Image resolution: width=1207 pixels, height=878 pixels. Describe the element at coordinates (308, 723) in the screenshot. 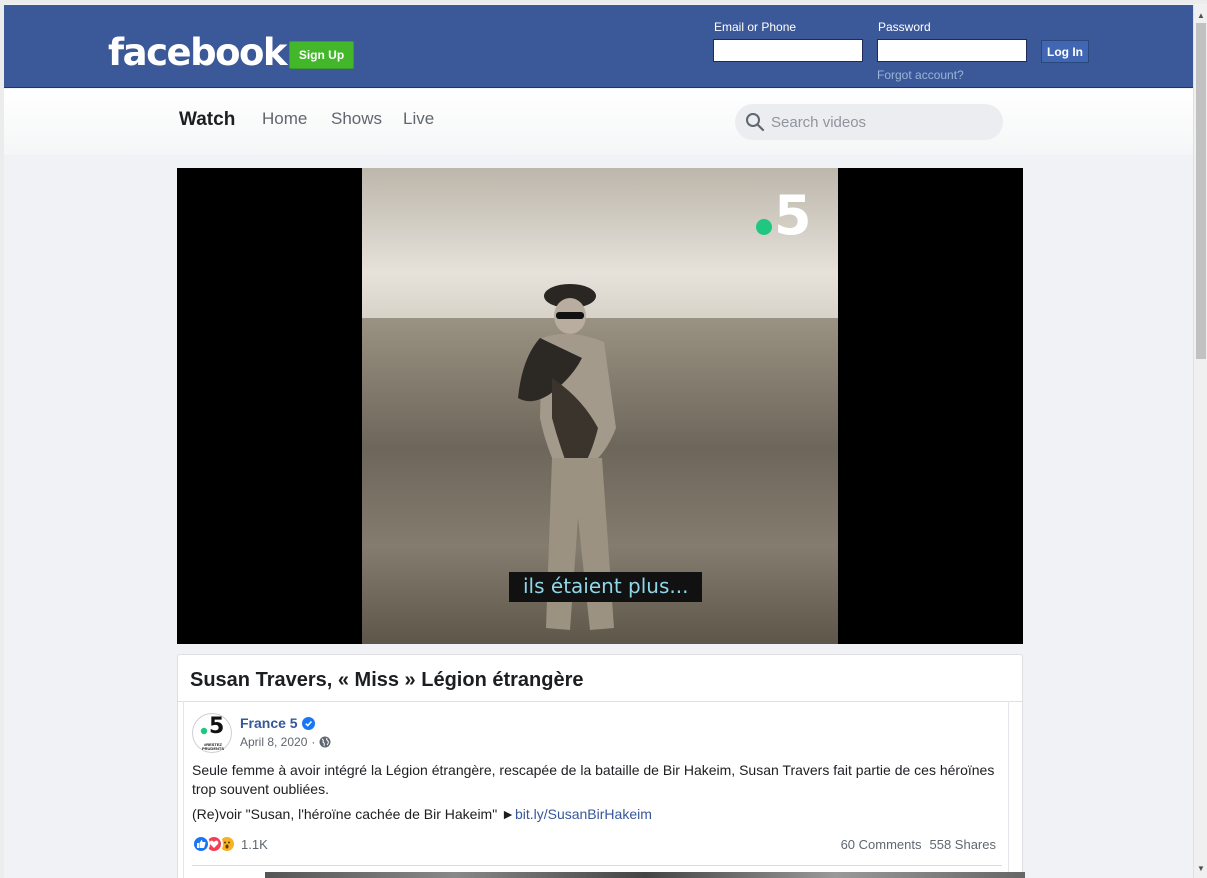

I see `verified-badge-icon` at that location.